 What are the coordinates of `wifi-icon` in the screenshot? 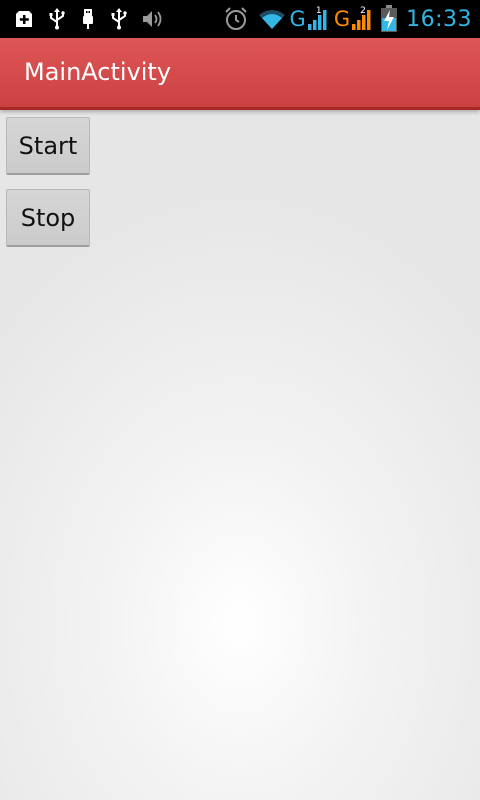 It's located at (271, 19).